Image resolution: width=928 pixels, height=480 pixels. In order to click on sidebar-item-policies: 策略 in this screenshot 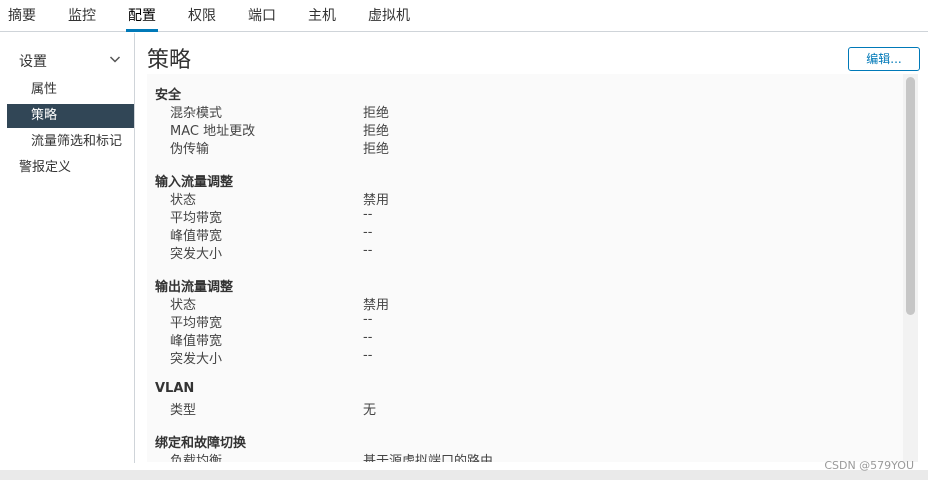, I will do `click(70, 116)`.